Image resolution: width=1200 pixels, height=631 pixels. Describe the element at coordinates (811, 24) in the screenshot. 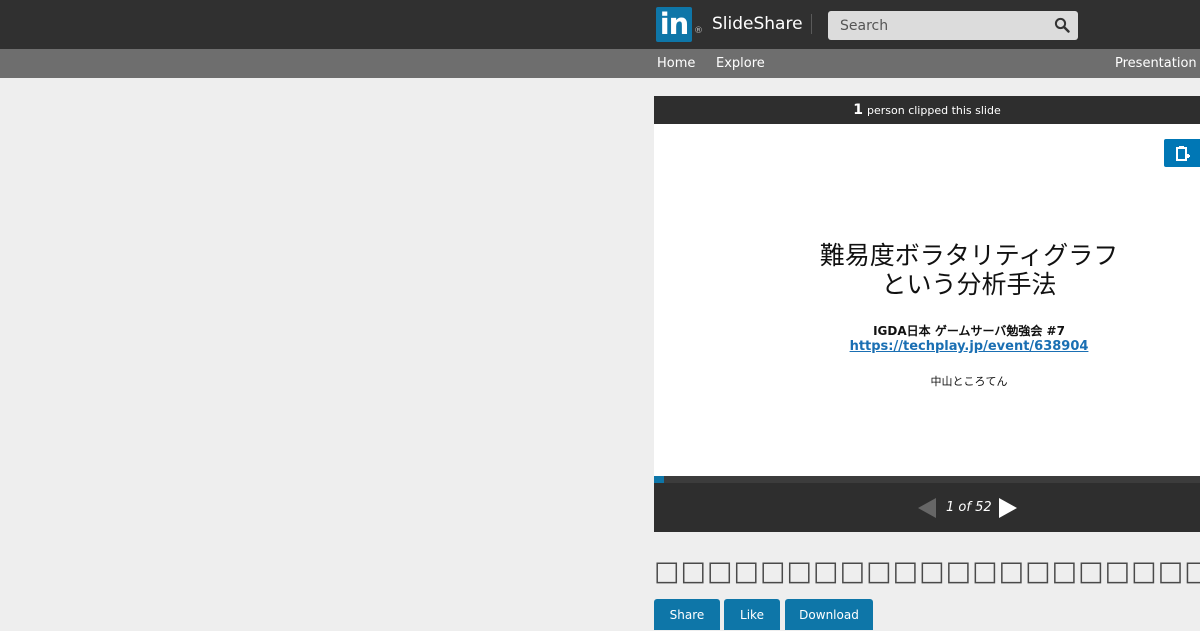

I see `header-divider` at that location.